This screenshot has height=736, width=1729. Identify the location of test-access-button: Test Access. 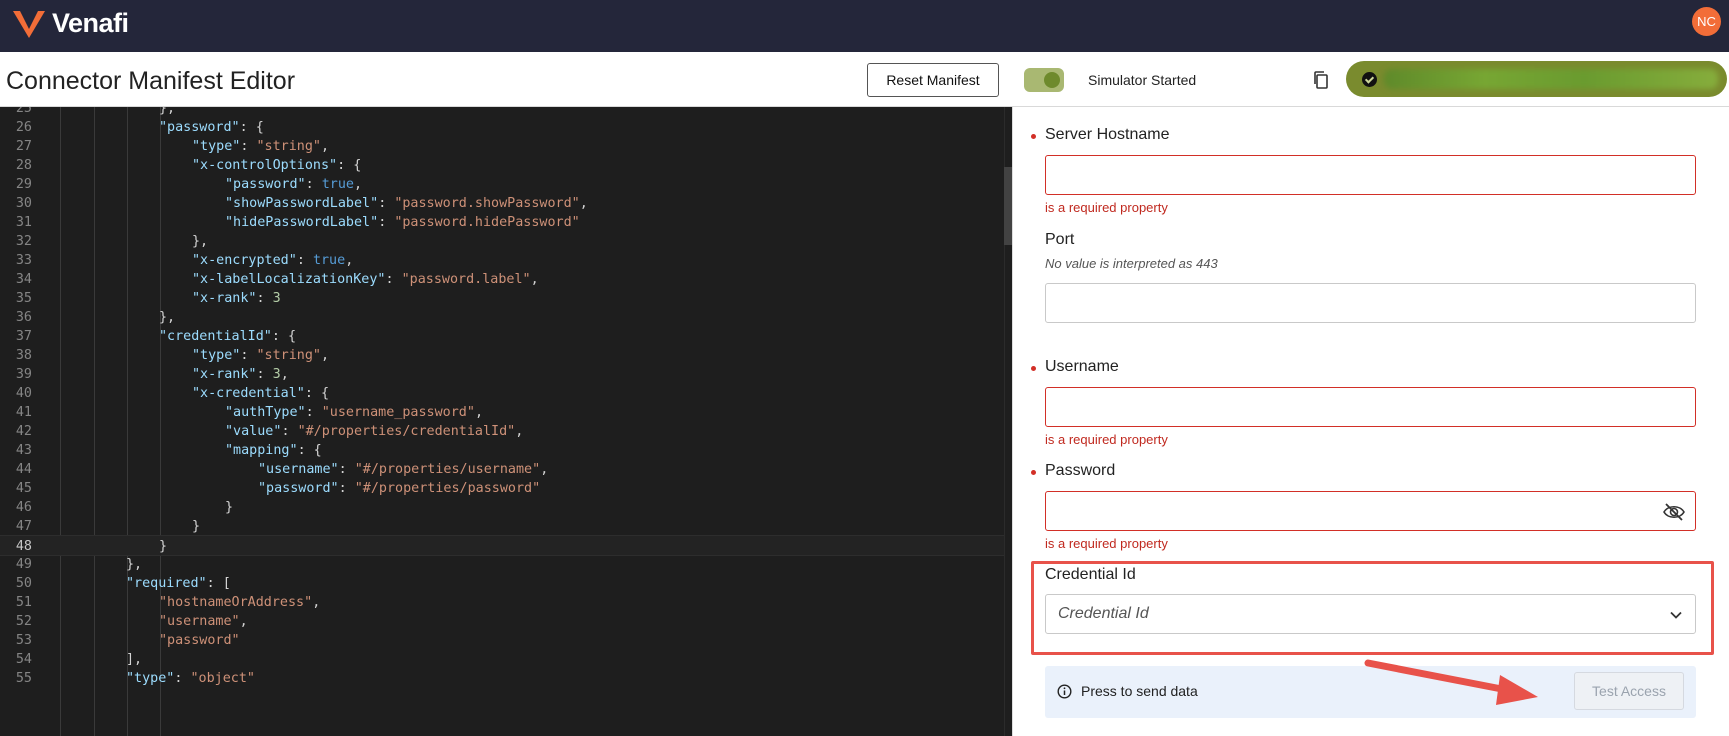
(1629, 691).